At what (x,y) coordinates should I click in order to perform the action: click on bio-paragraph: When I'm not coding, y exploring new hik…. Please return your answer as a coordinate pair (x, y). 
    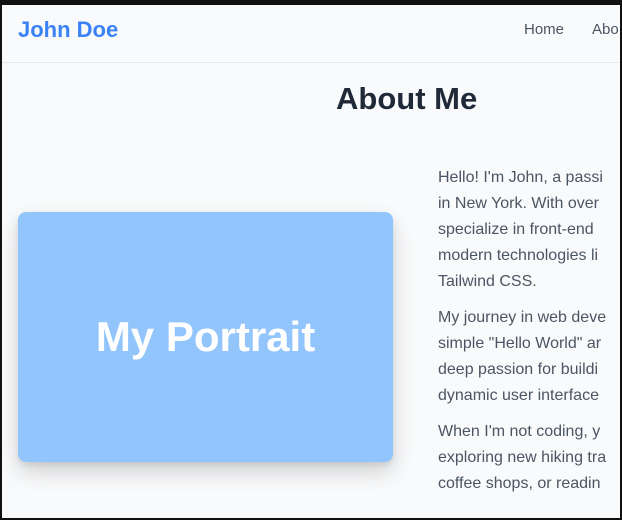
    Looking at the image, I should click on (529, 458).